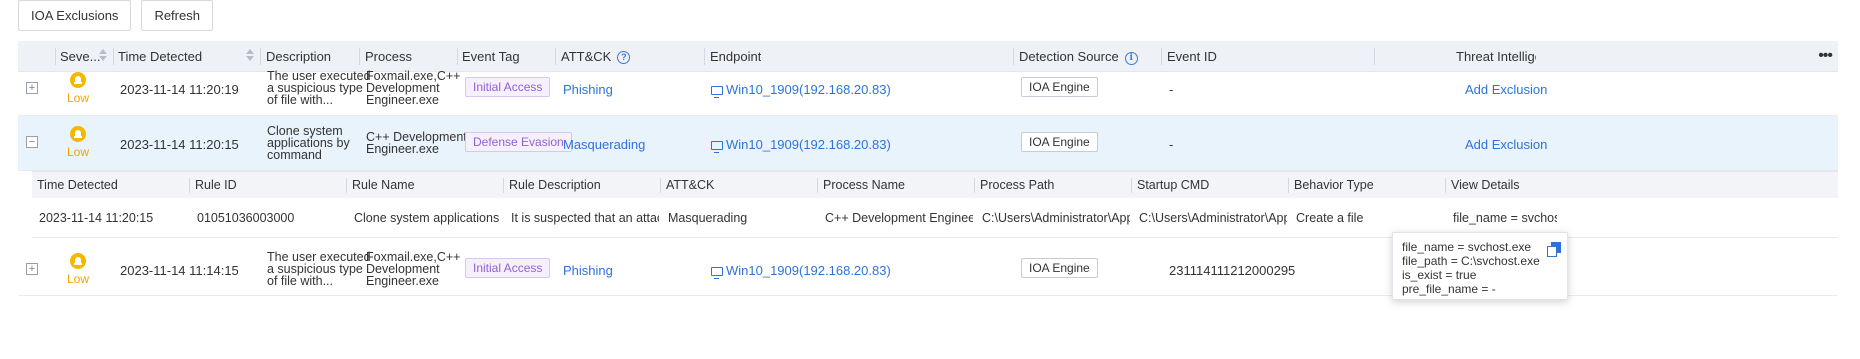 The image size is (1860, 359). What do you see at coordinates (308, 143) in the screenshot?
I see `description: Clone system applications by command` at bounding box center [308, 143].